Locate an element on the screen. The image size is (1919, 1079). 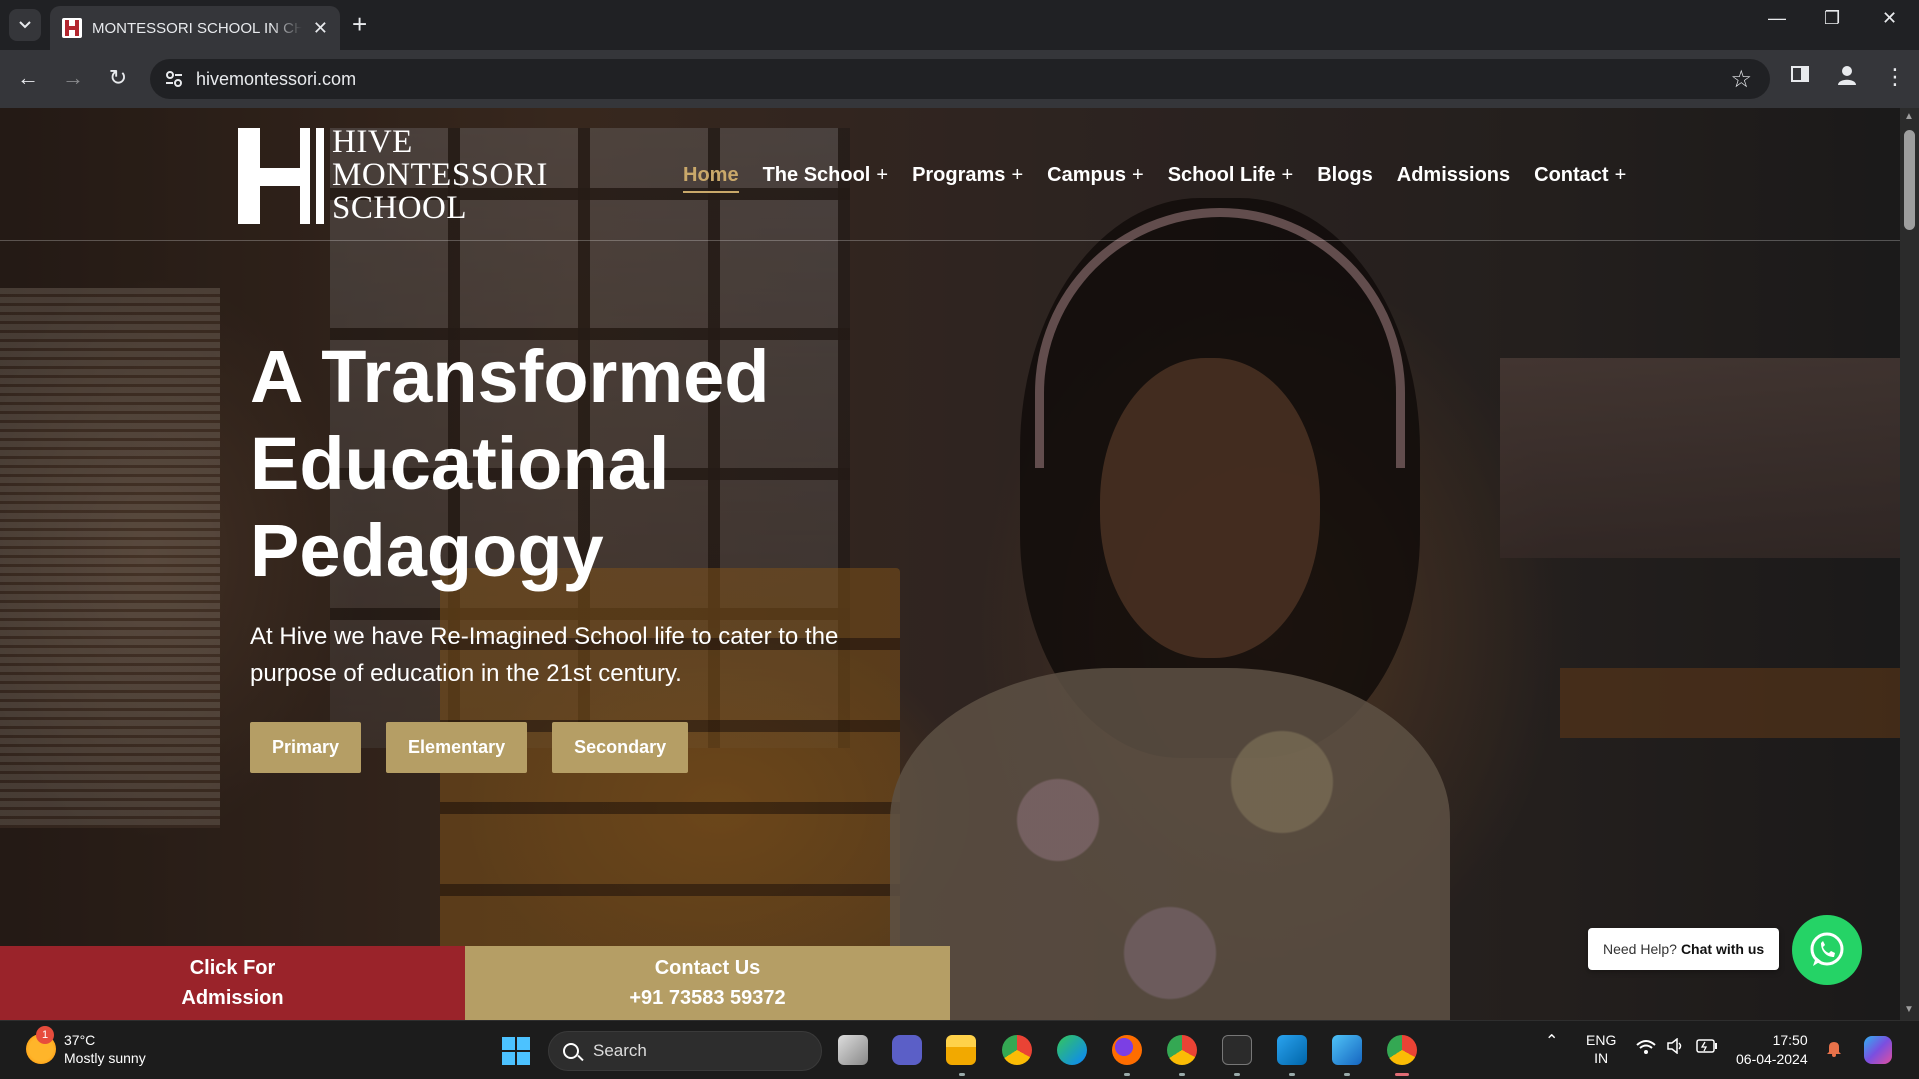
nav-label: Blogs is located at coordinates (1345, 175).